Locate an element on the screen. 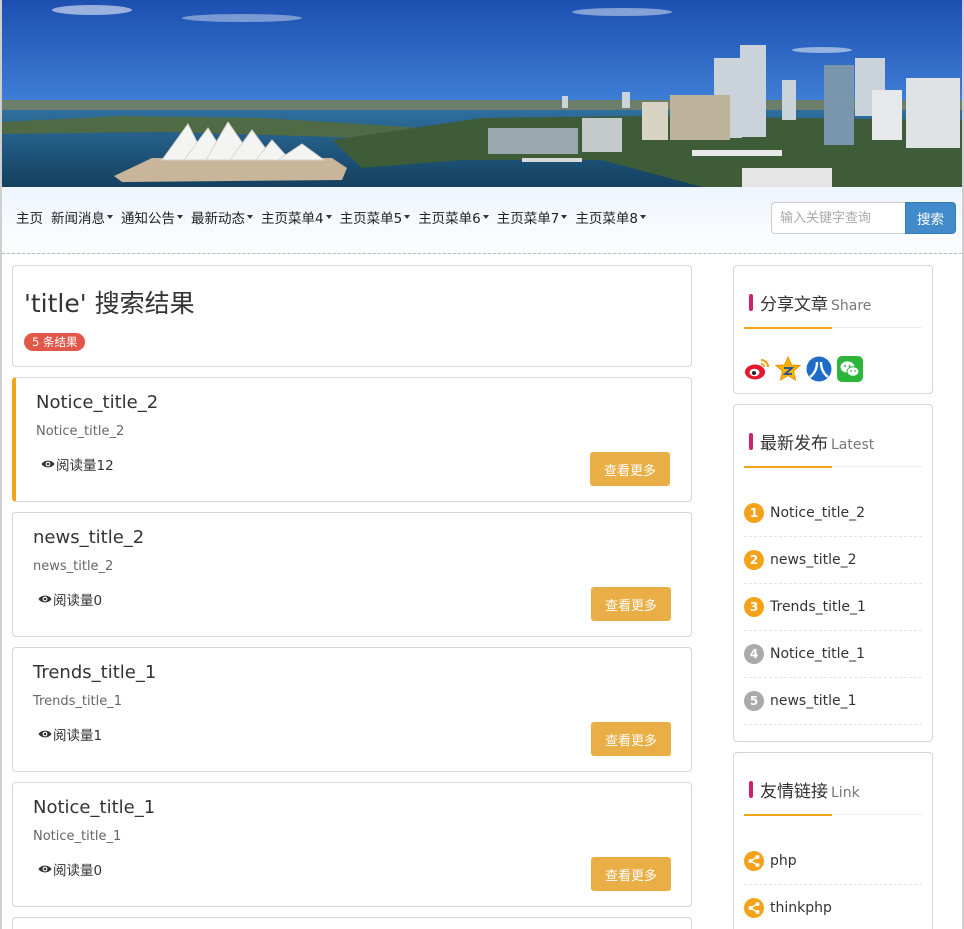 This screenshot has height=929, width=964. nav-item: 通知公告 is located at coordinates (152, 217).